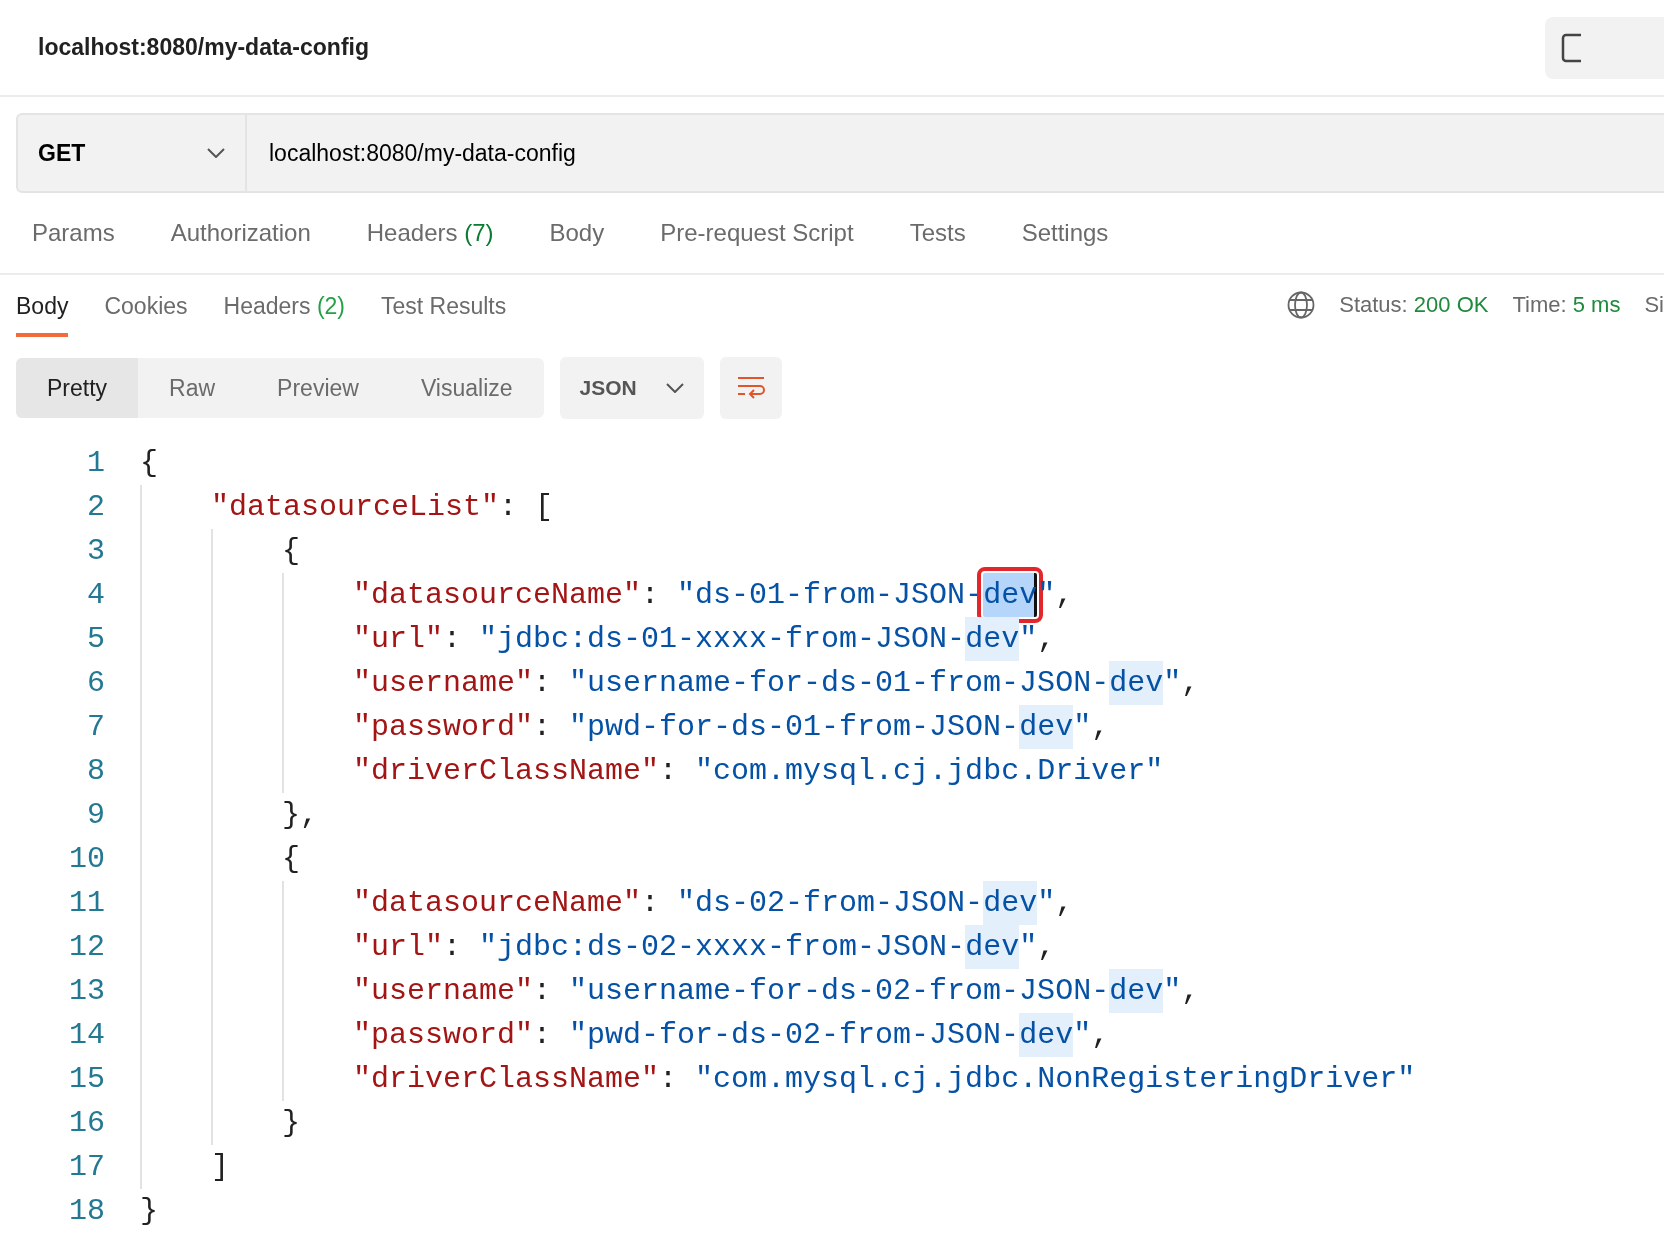  I want to click on json-string: "jdbc:ds-02-xxxx-from-JSON-, so click(722, 947).